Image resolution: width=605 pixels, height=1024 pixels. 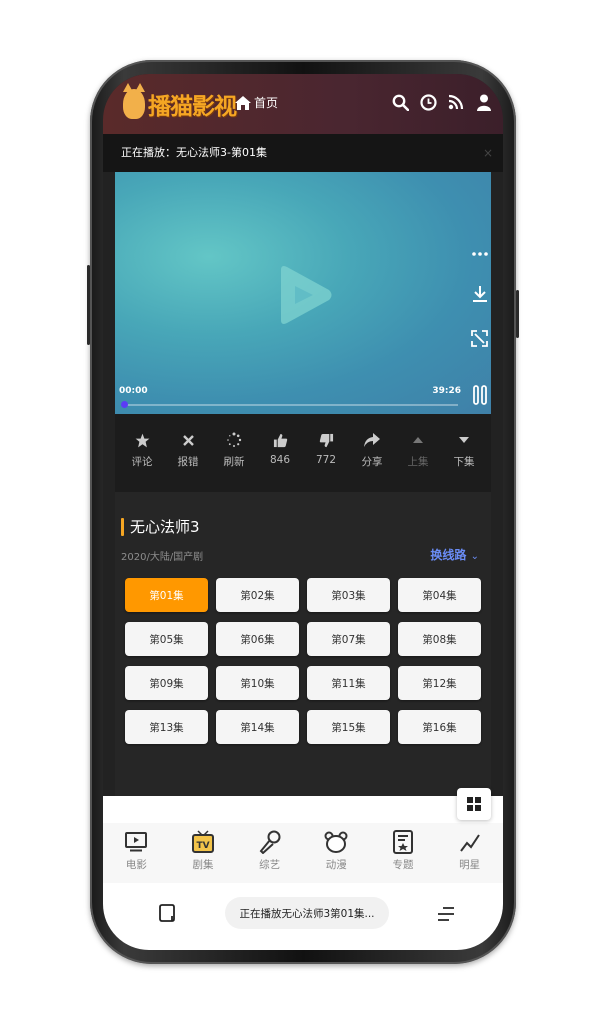 What do you see at coordinates (418, 453) in the screenshot?
I see `prev-episode-button: 上集` at bounding box center [418, 453].